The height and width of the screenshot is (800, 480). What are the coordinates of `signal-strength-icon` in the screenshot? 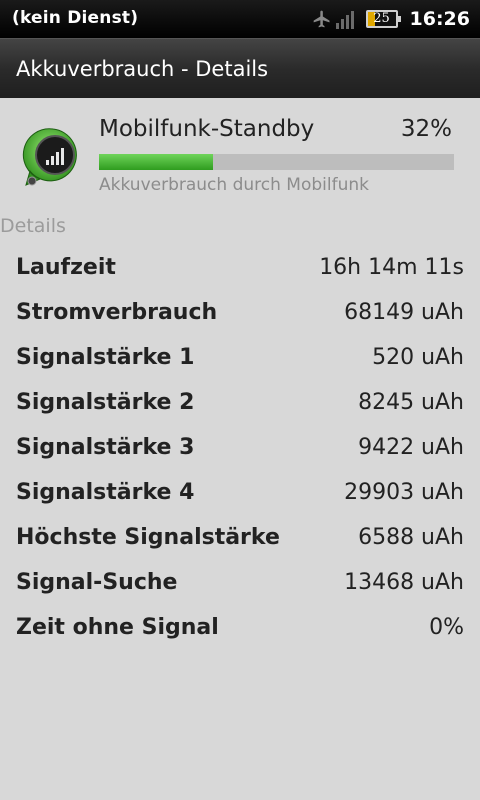 It's located at (345, 19).